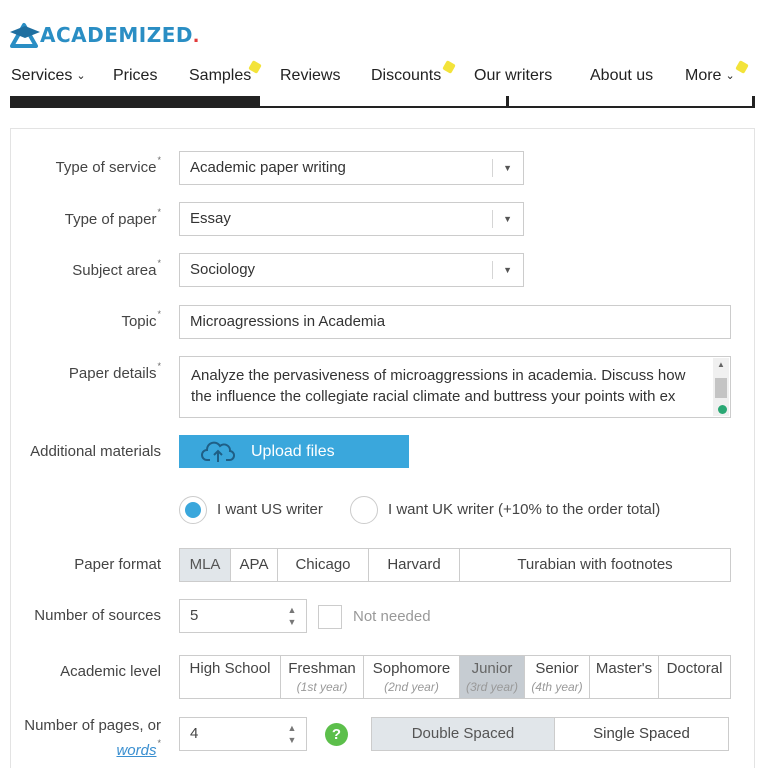 The height and width of the screenshot is (768, 762). I want to click on select-value: Sociology, so click(223, 269).